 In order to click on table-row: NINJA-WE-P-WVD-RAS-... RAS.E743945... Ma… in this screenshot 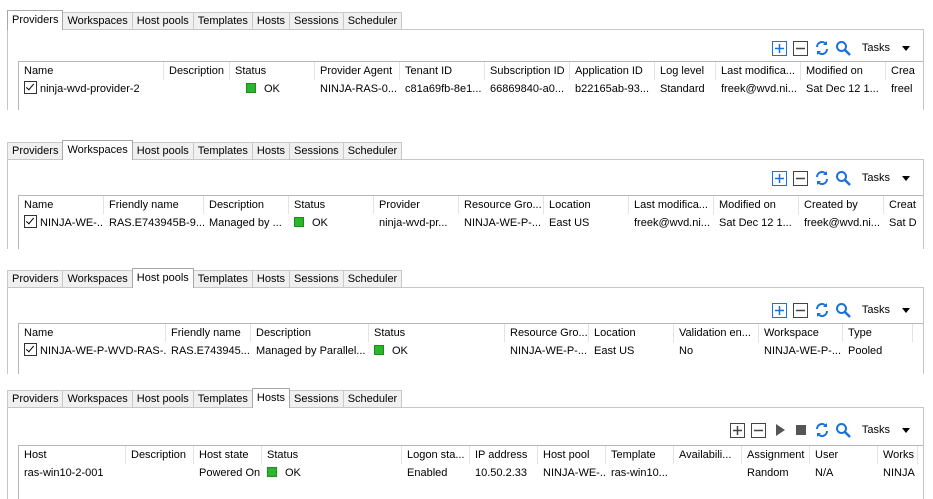, I will do `click(471, 351)`.